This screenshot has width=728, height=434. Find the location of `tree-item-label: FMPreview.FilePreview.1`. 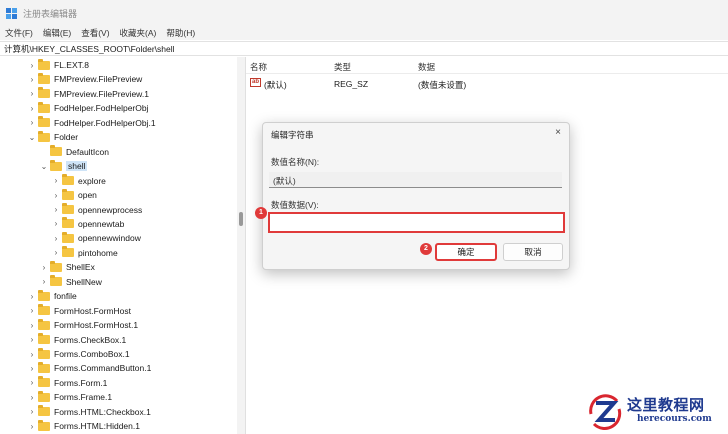

tree-item-label: FMPreview.FilePreview.1 is located at coordinates (101, 93).